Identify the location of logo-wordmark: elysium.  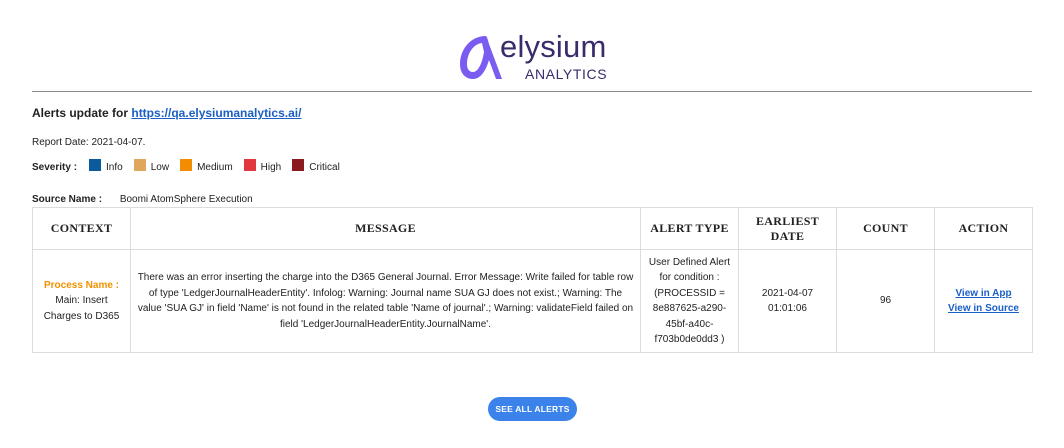
(553, 46).